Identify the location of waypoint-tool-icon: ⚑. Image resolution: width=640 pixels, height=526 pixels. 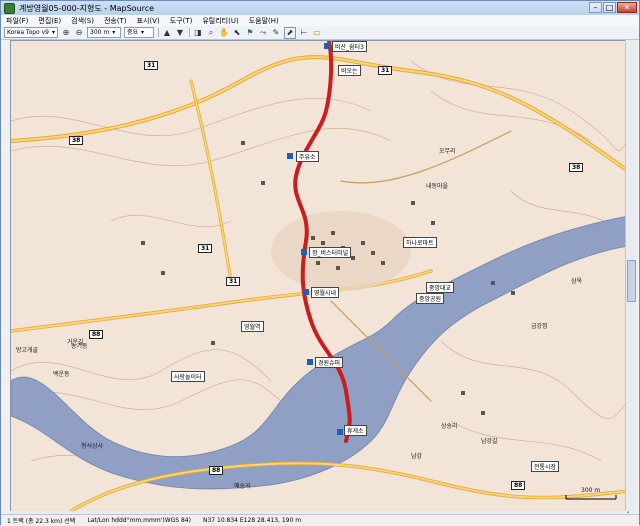
(250, 33).